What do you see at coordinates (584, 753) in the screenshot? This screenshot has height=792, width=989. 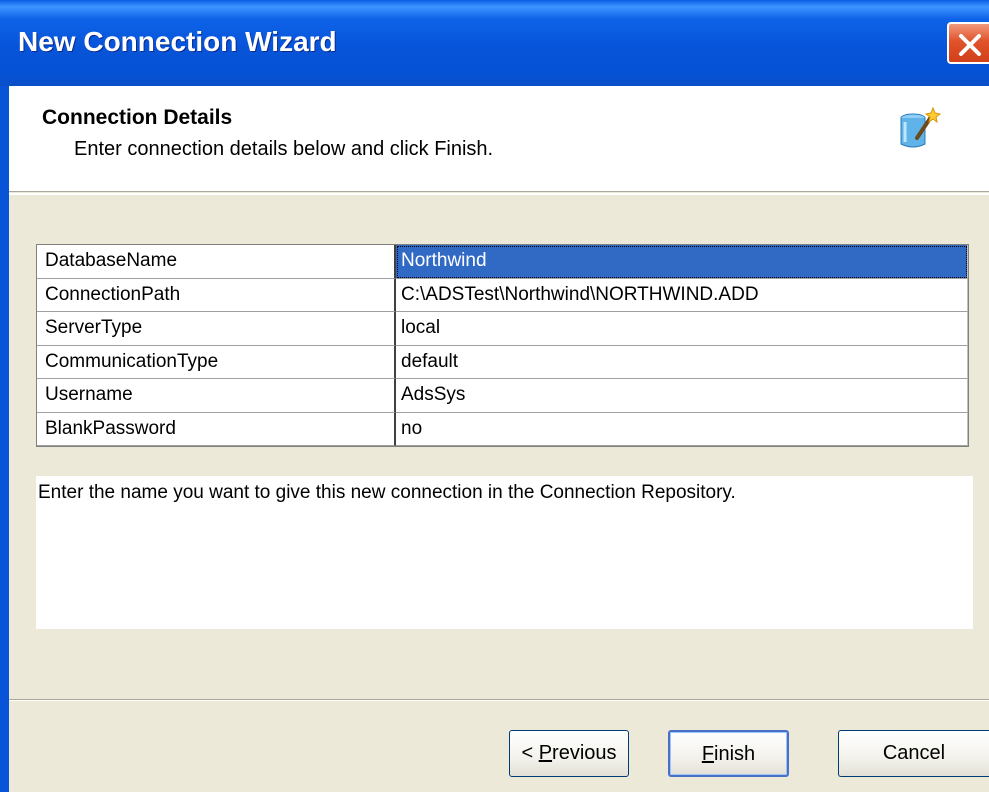 I see `previous-button-label: revious` at bounding box center [584, 753].